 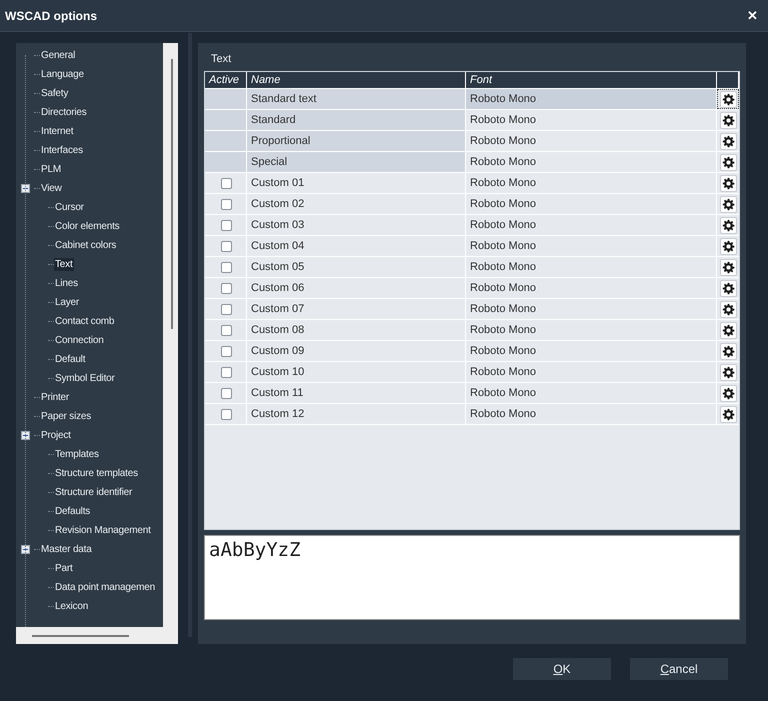 What do you see at coordinates (62, 150) in the screenshot?
I see `tree-item: Interfaces` at bounding box center [62, 150].